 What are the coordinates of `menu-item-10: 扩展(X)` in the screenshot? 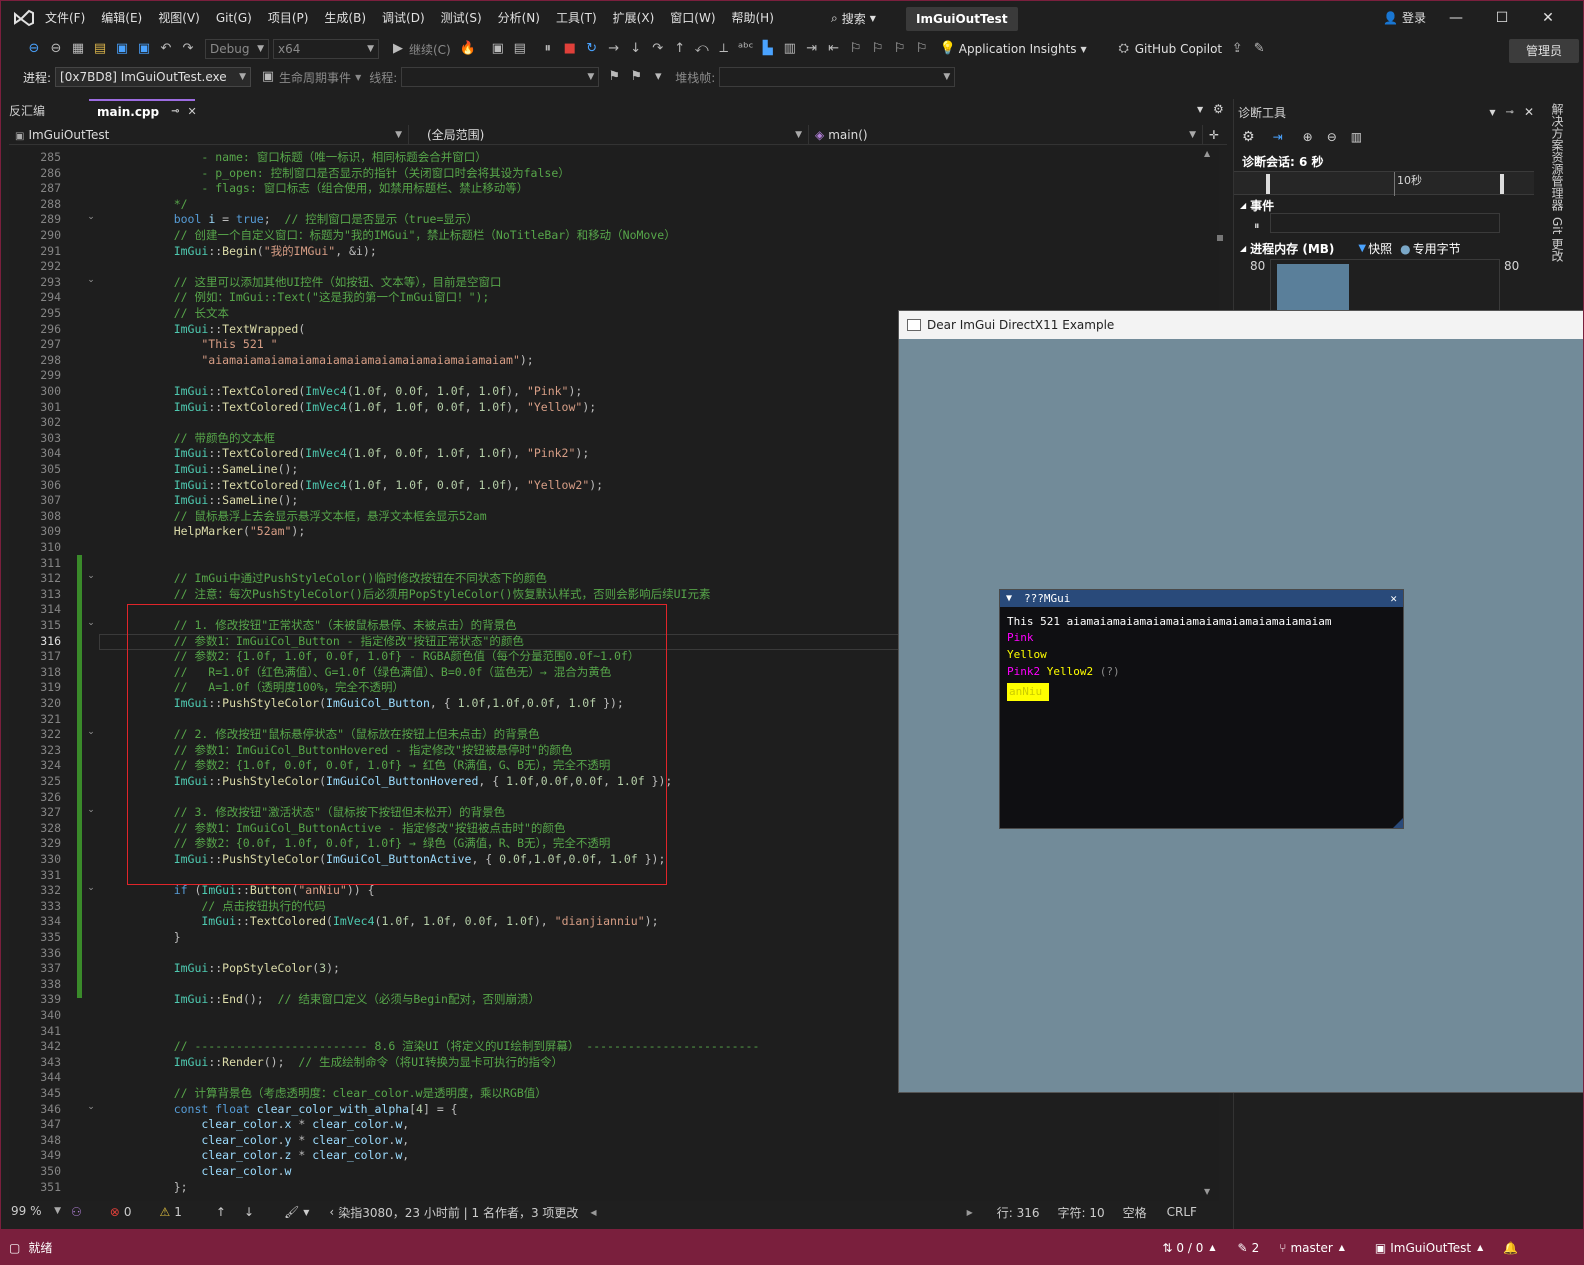 It's located at (634, 18).